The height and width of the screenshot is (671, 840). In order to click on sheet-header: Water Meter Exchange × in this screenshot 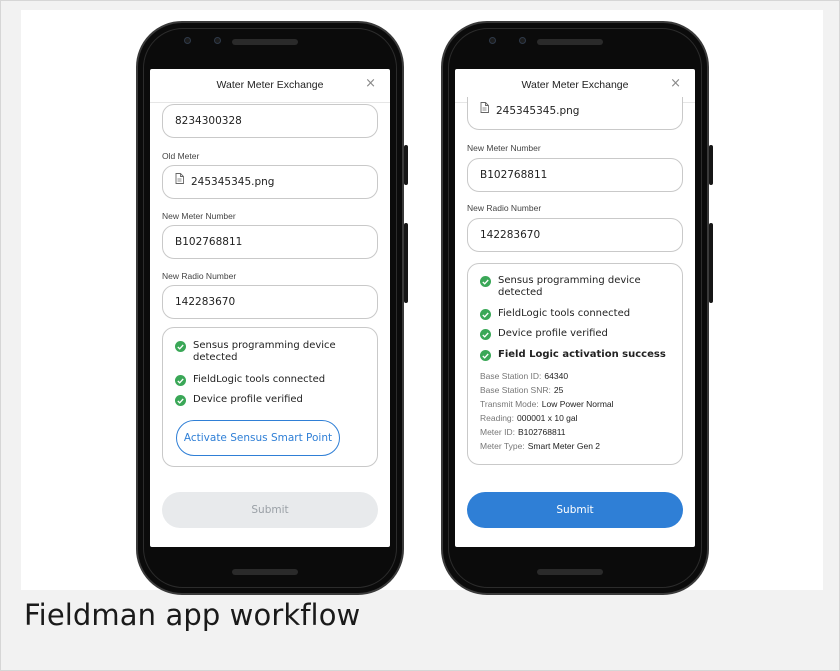, I will do `click(270, 86)`.